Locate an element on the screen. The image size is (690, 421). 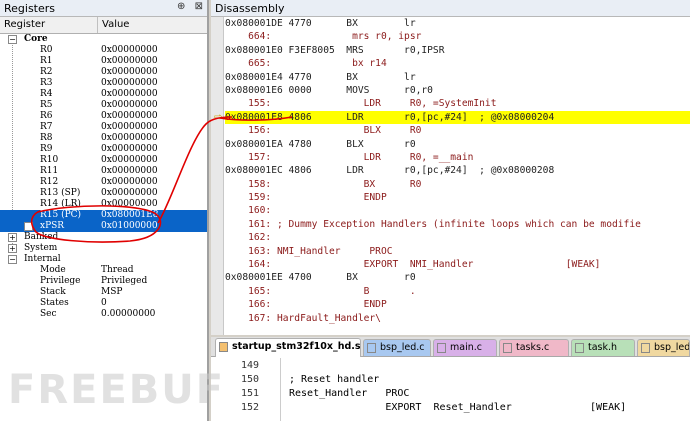
register-row: R8 0x00000000 is located at coordinates (103, 138).